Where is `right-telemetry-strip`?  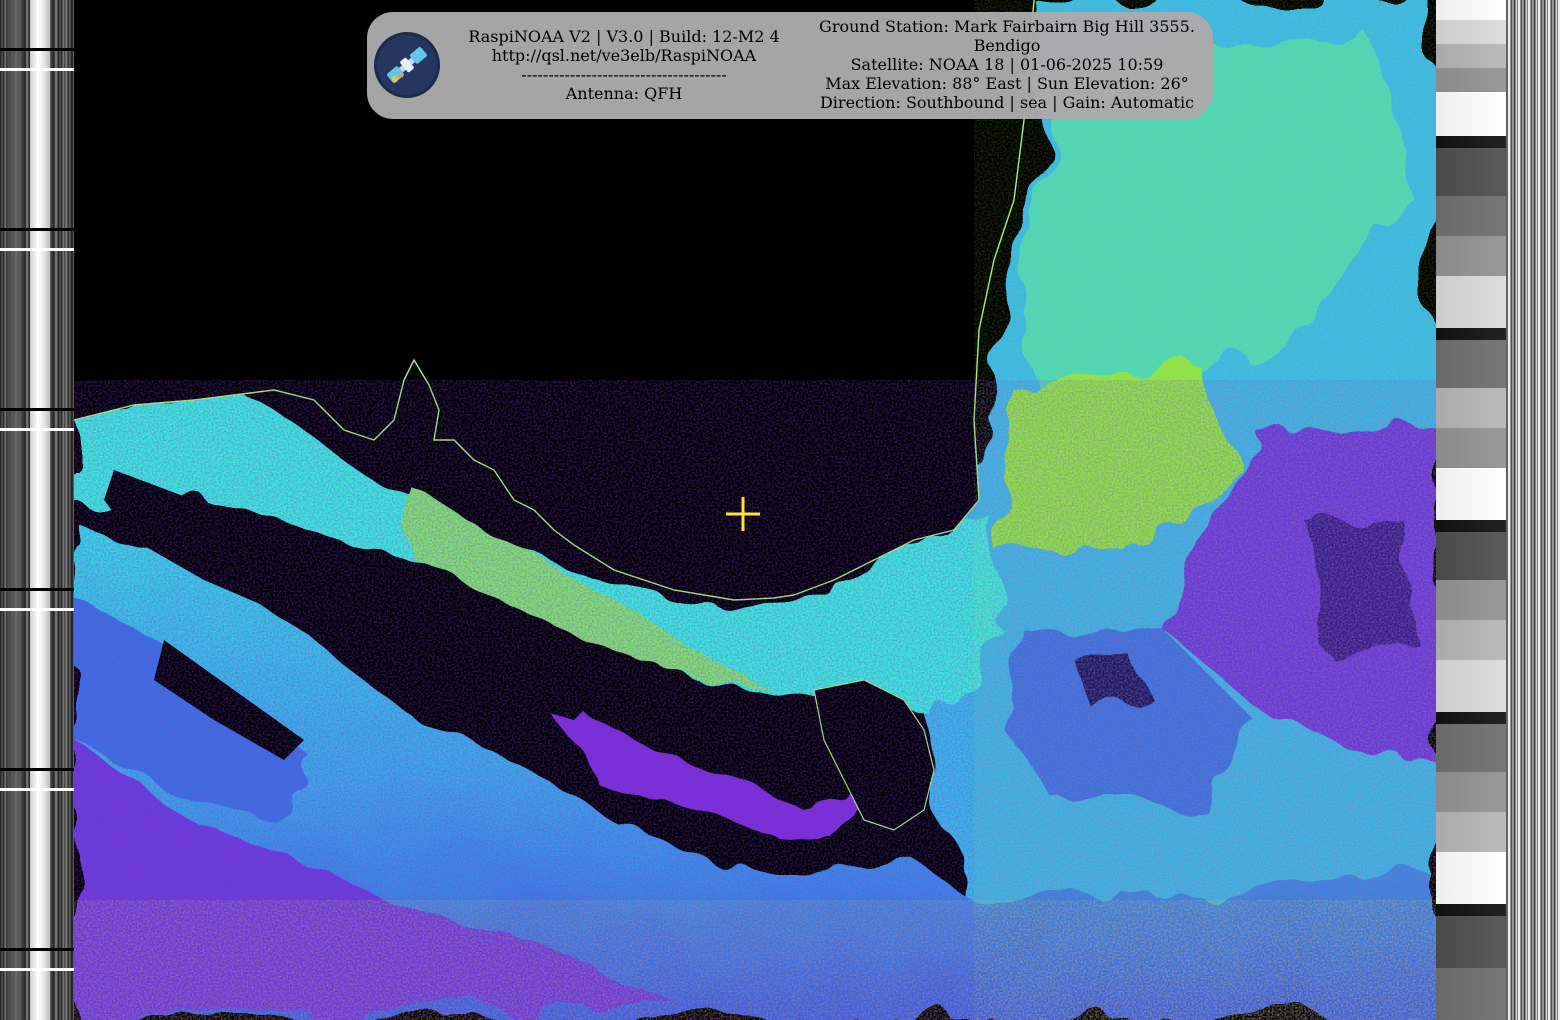 right-telemetry-strip is located at coordinates (1498, 510).